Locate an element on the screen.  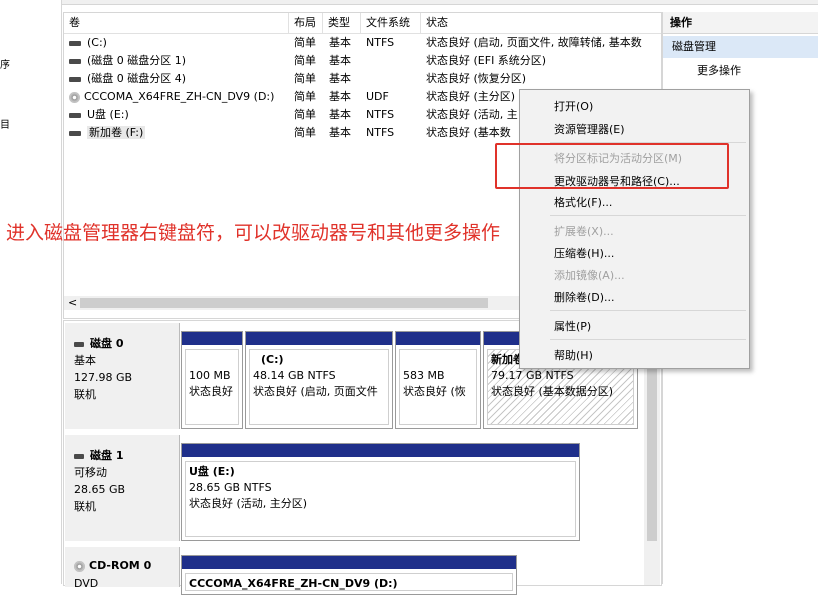
partition-d: CCCOMA_X64FRE_ZH-CN_DV9 (D:) is located at coordinates (349, 575).